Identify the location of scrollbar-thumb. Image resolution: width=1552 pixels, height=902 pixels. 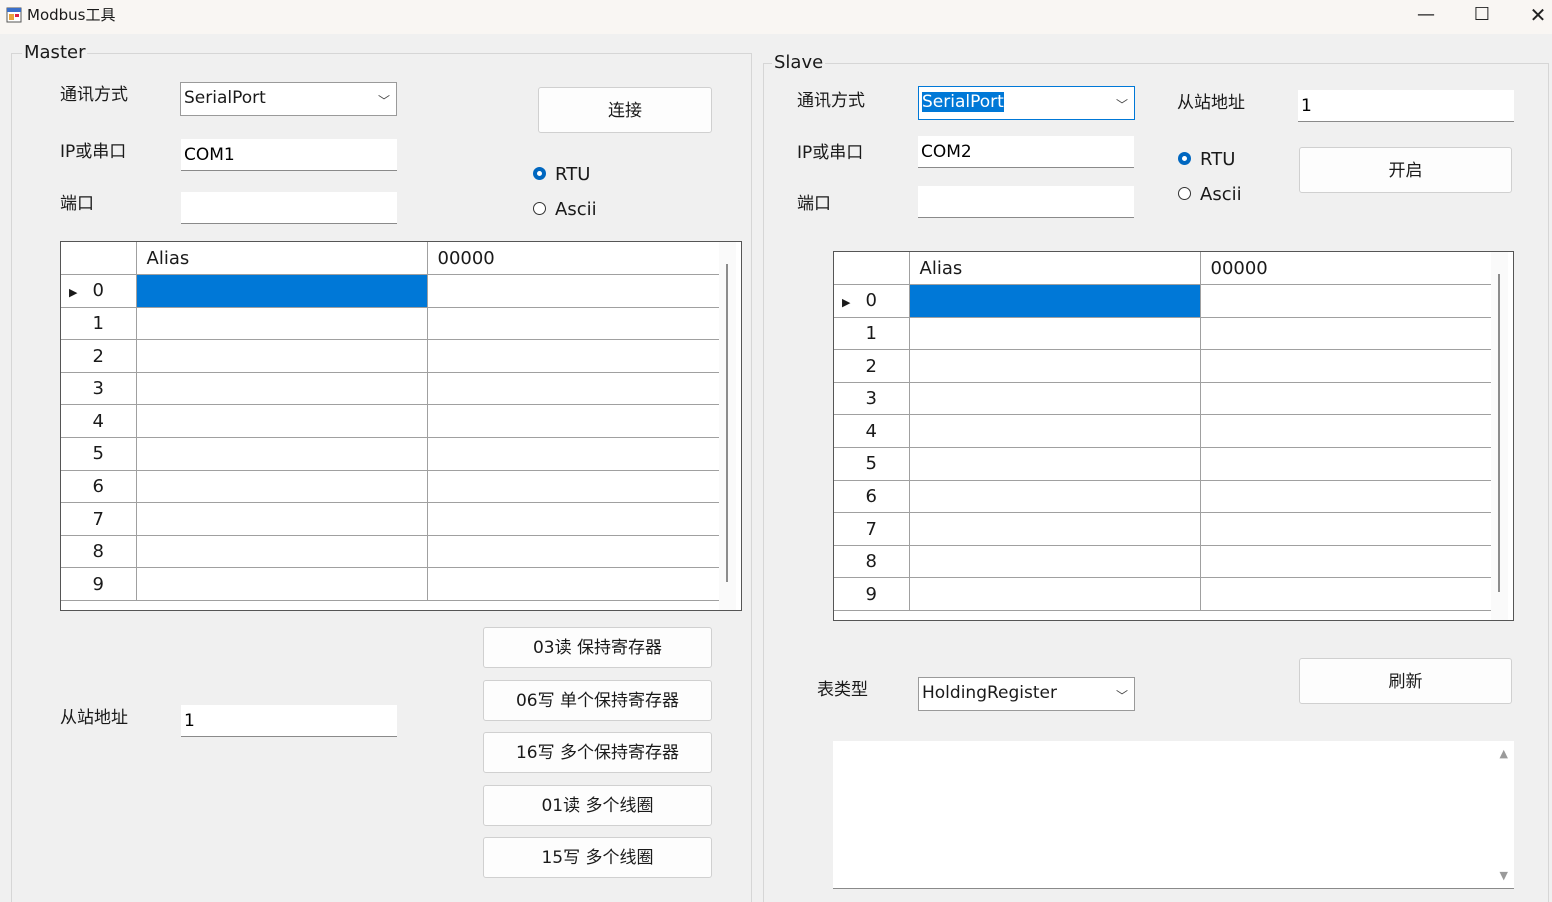
(1499, 433).